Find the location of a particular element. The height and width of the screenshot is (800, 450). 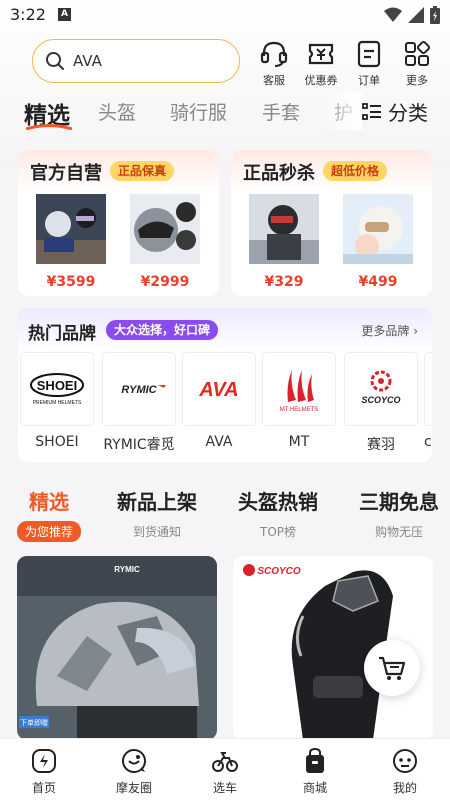

more-button: 更多 is located at coordinates (417, 64).